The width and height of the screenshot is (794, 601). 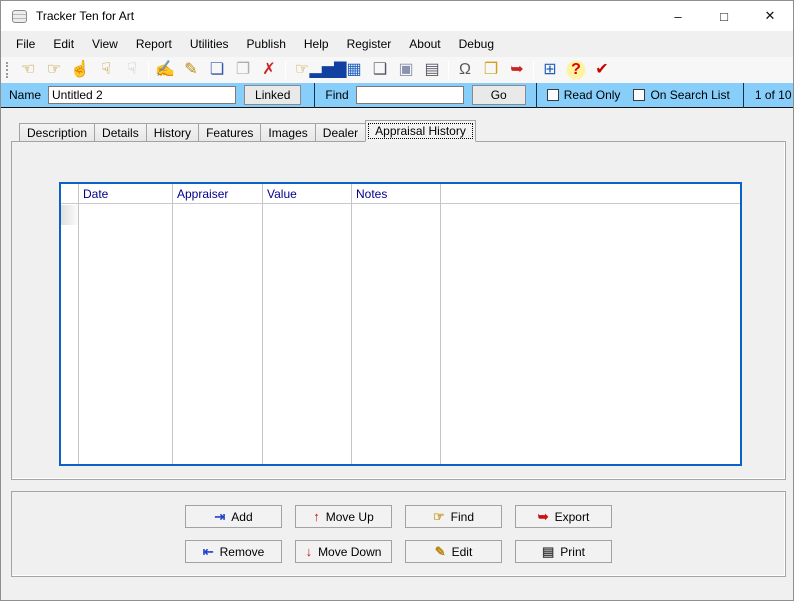 I want to click on nav-last-record-icon: ☟, so click(x=106, y=70).